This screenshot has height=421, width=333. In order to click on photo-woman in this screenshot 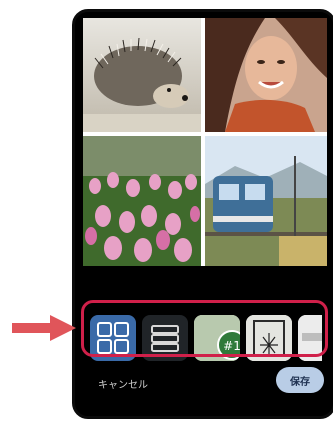, I will do `click(266, 75)`.